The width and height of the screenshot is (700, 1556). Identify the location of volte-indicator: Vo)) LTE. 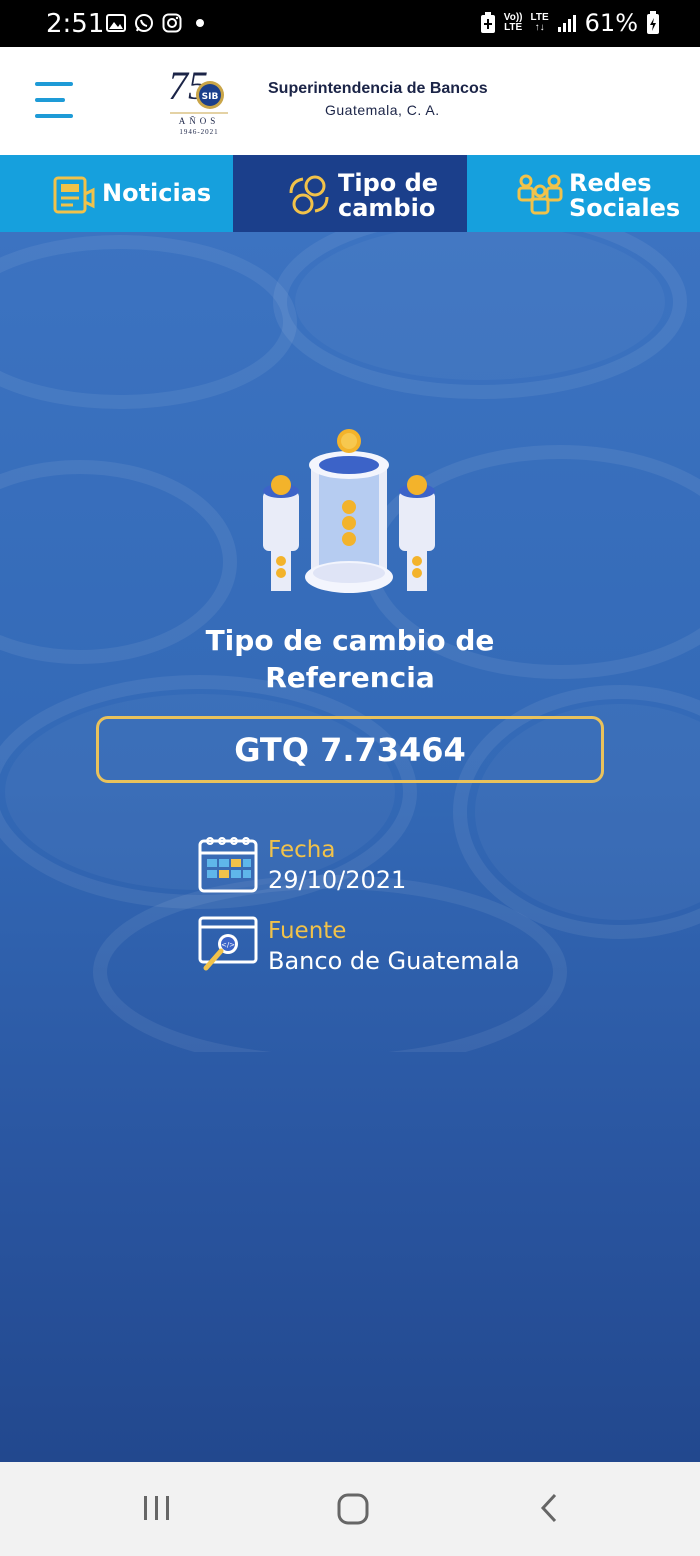
(513, 23).